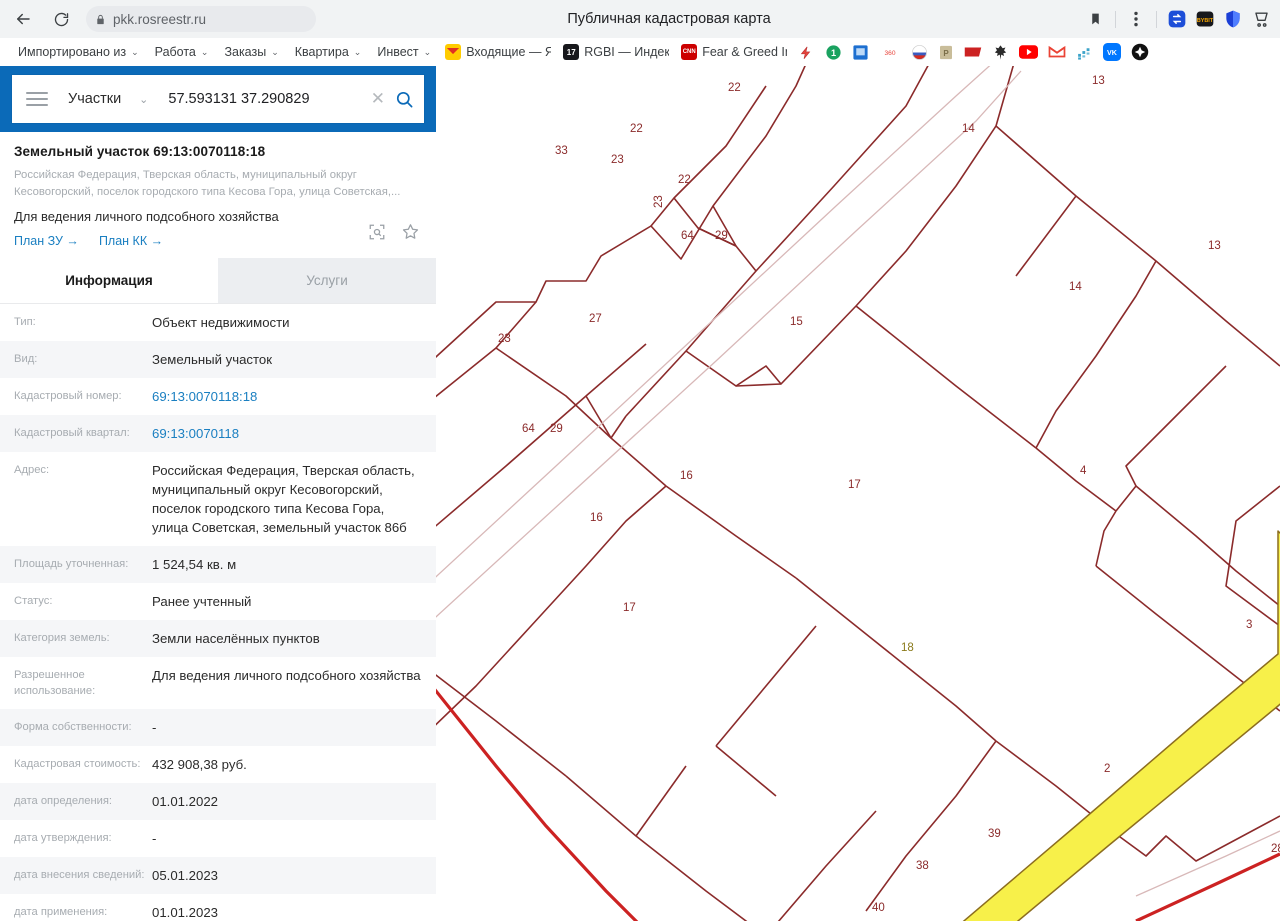 The height and width of the screenshot is (921, 1280). Describe the element at coordinates (377, 234) in the screenshot. I see `zoom-to-extent-icon` at that location.